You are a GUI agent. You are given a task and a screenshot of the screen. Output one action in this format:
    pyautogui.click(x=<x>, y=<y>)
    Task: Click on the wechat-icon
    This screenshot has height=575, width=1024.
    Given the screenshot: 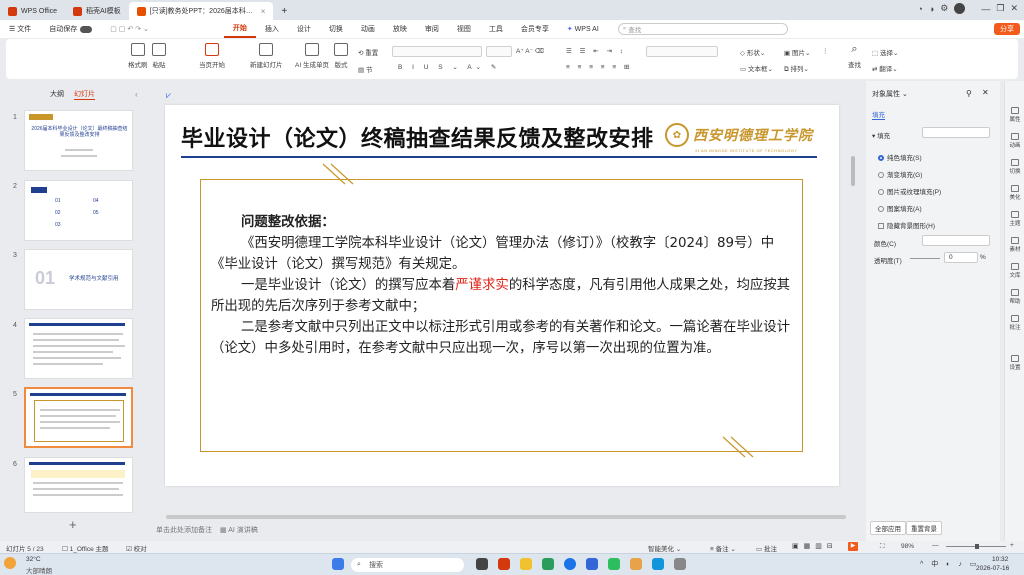 What is the action you would take?
    pyautogui.click(x=614, y=564)
    